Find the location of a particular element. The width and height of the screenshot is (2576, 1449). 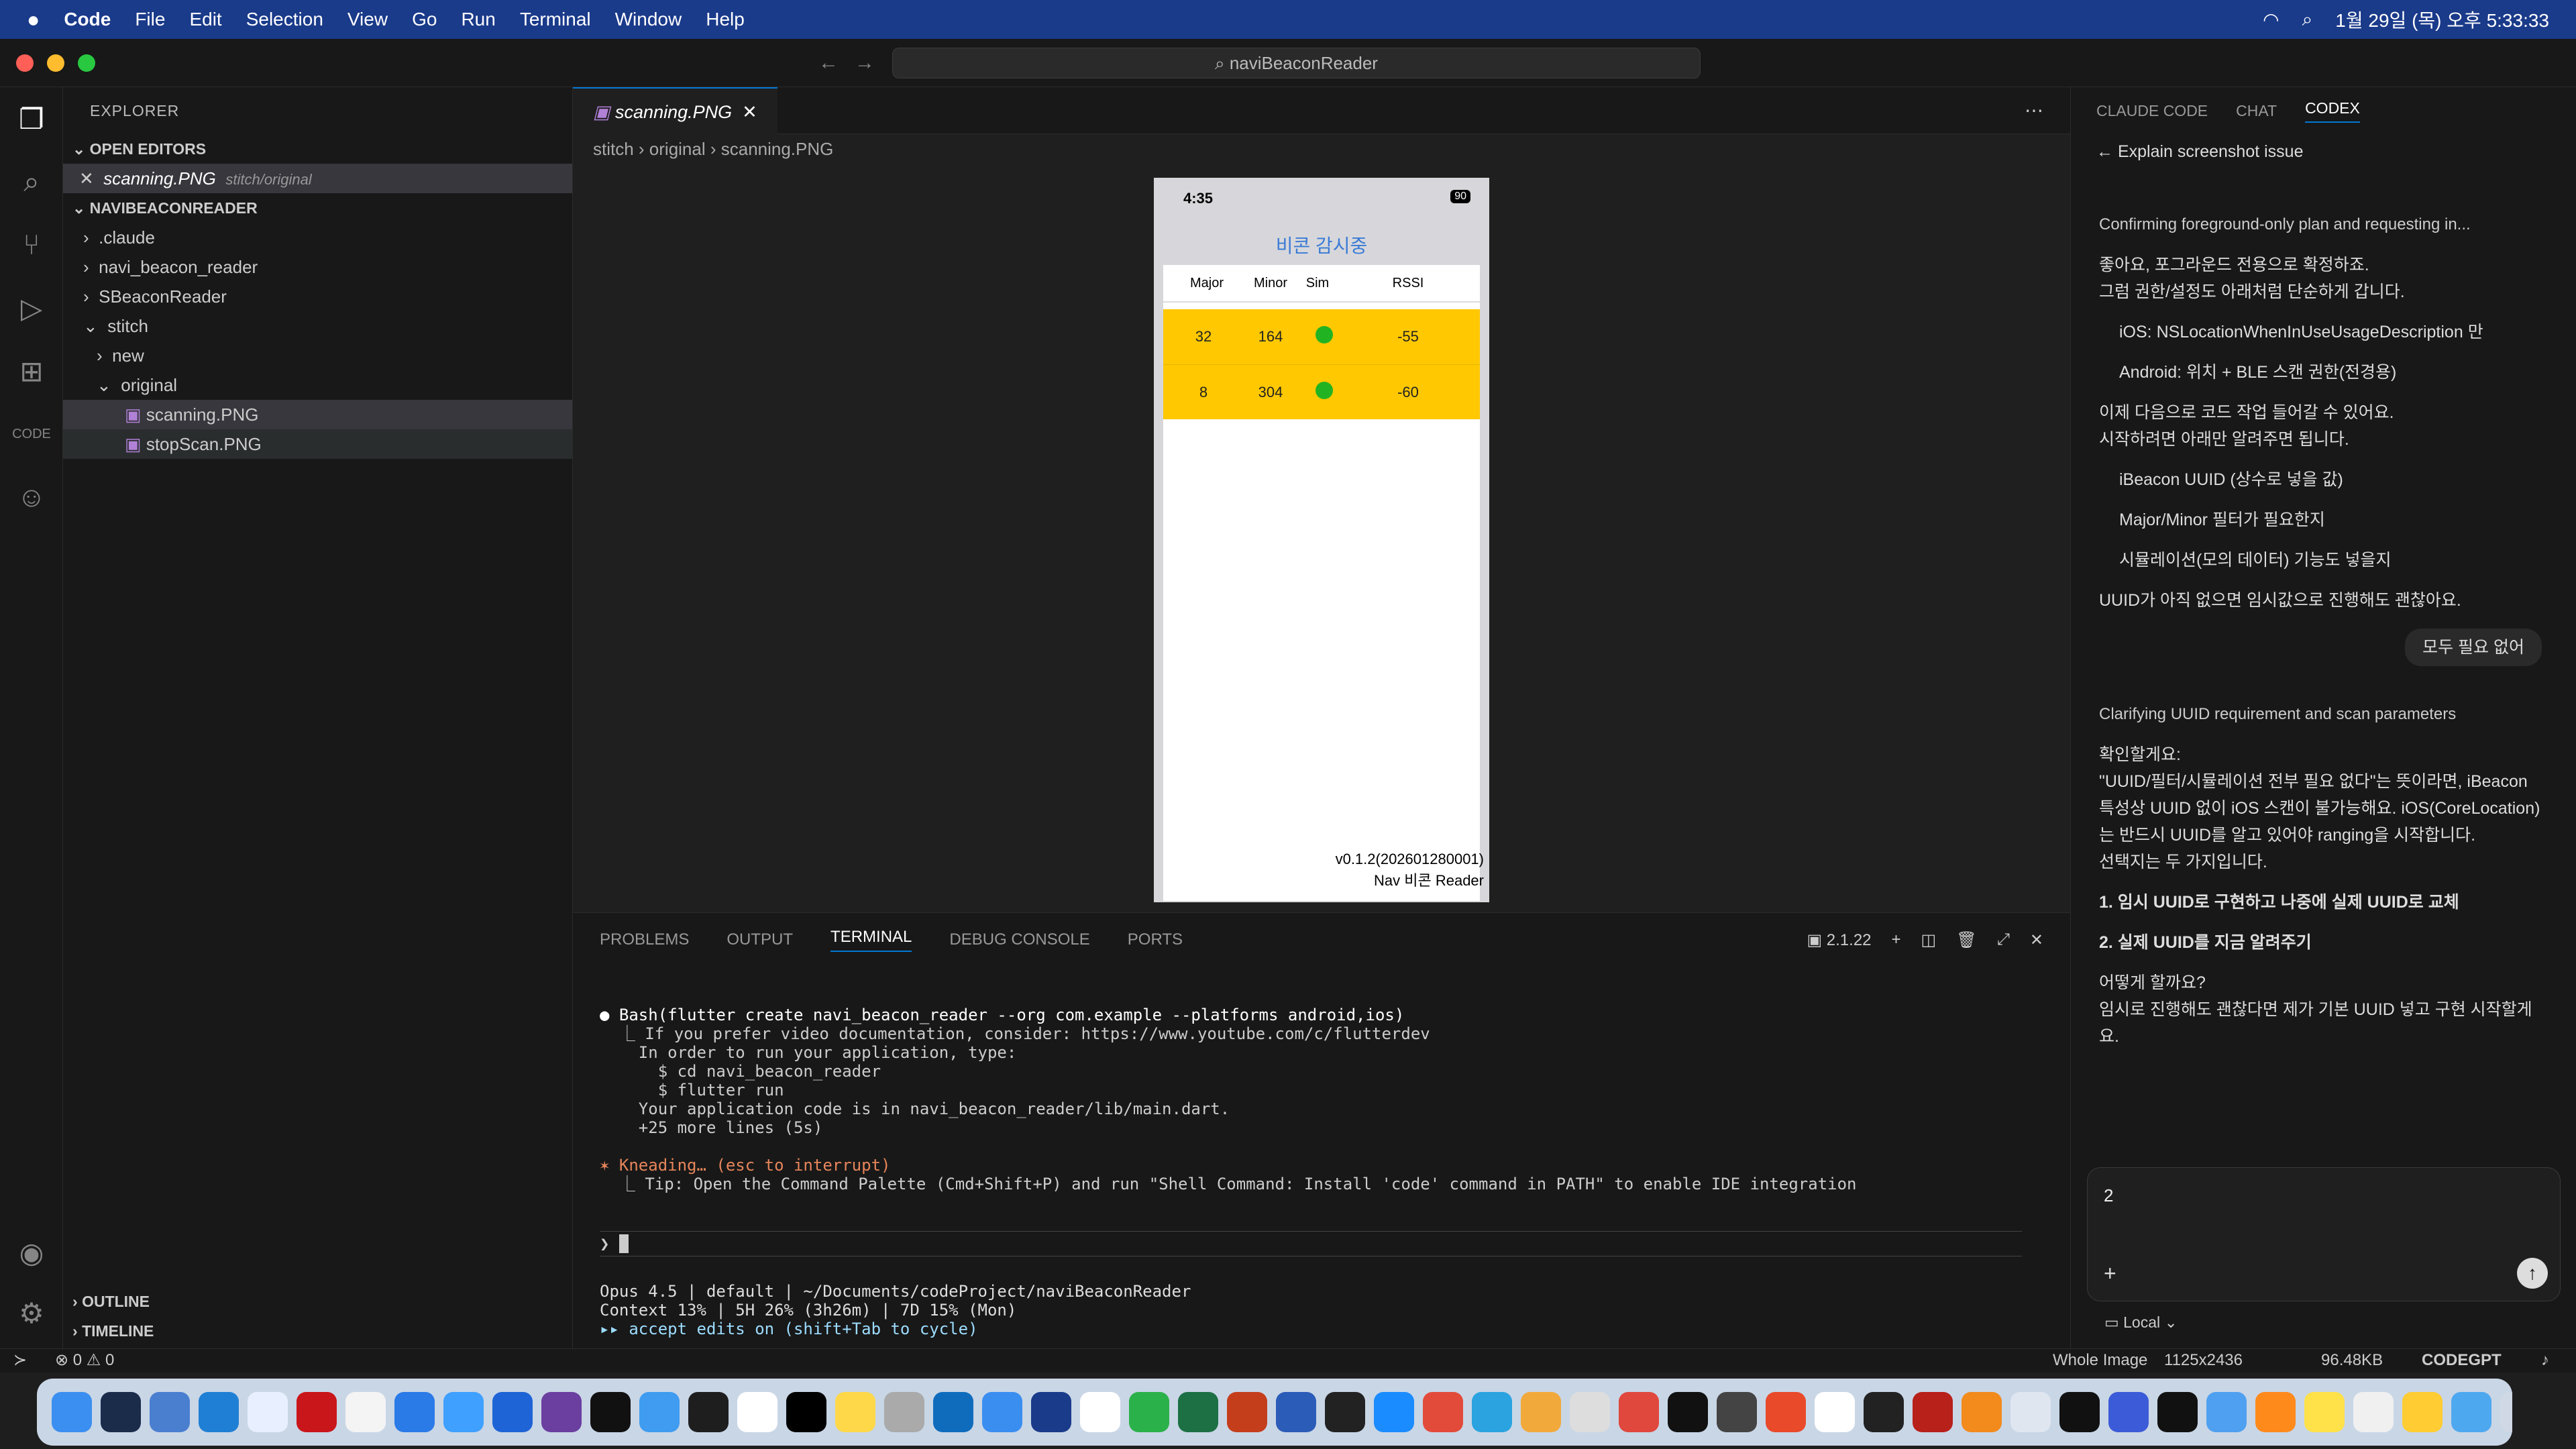

settings-gear-icon: ⚙ is located at coordinates (31, 1312).